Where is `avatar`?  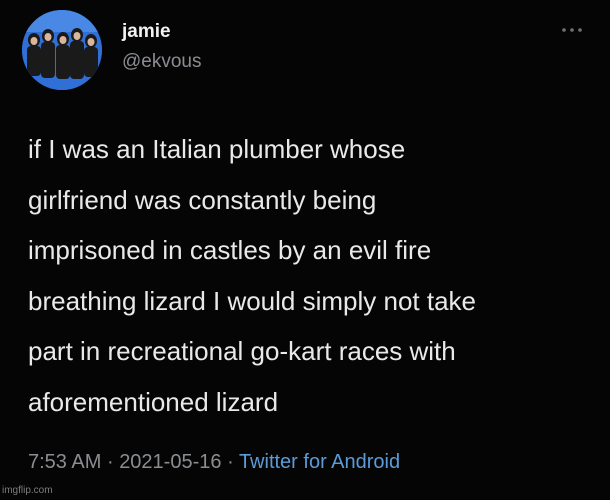 avatar is located at coordinates (62, 50).